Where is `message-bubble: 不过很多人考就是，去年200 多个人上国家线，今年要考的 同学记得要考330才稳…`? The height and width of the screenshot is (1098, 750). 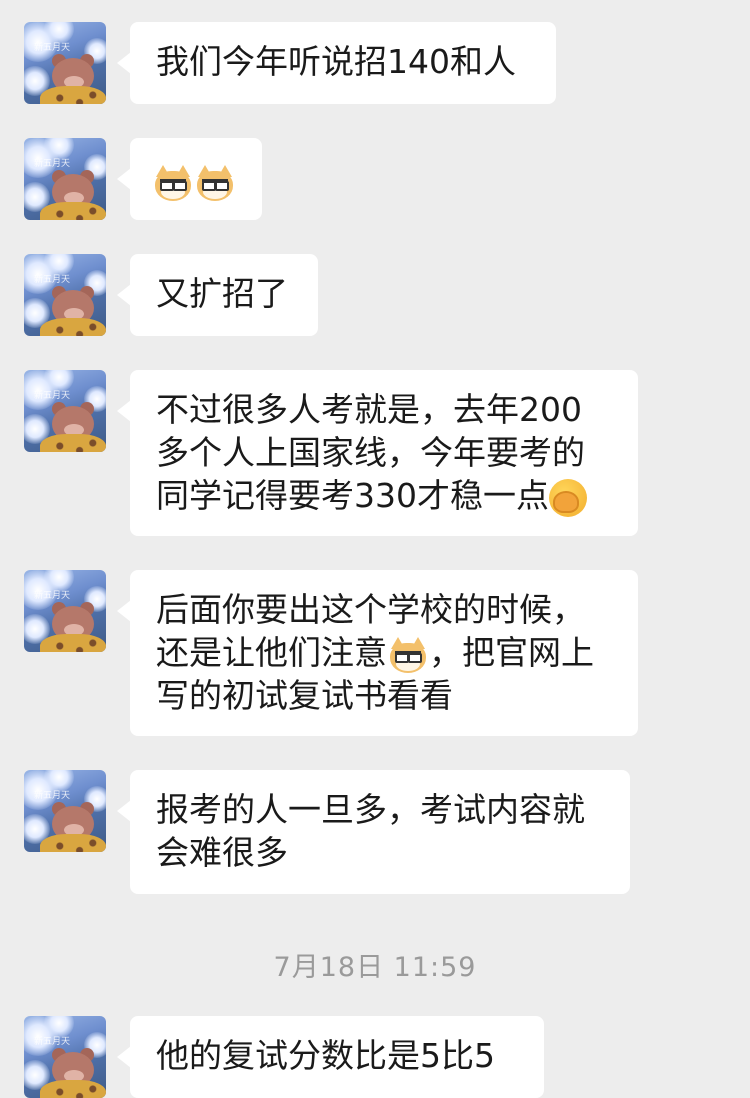
message-bubble: 不过很多人考就是，去年200 多个人上国家线，今年要考的 同学记得要考330才稳… is located at coordinates (377, 453).